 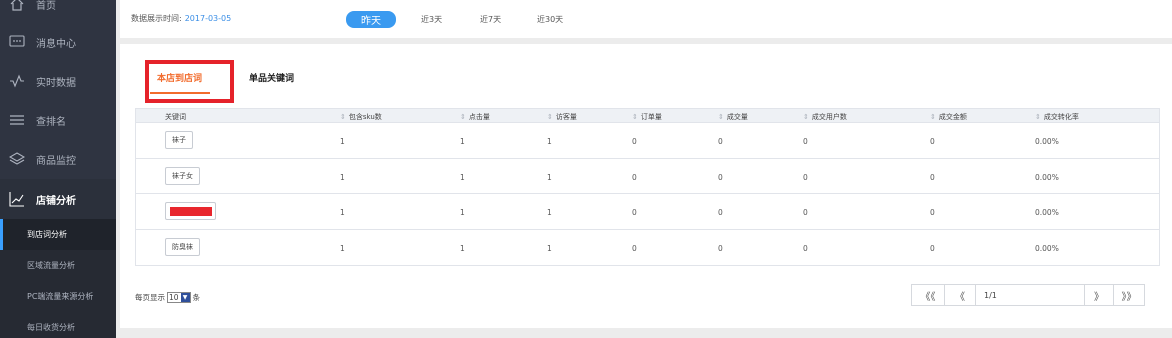 I want to click on column-header-conversion: ⇕ 成交转化率, so click(x=1057, y=117).